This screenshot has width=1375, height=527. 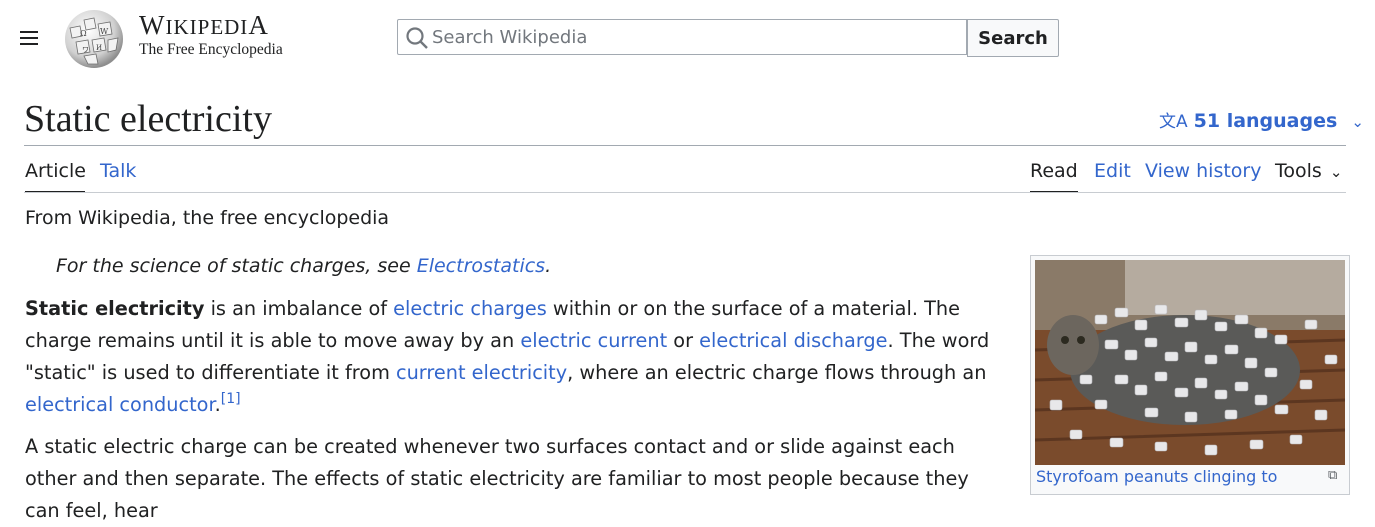 I want to click on link-electrical-conductor: electrical conductor, so click(x=120, y=404).